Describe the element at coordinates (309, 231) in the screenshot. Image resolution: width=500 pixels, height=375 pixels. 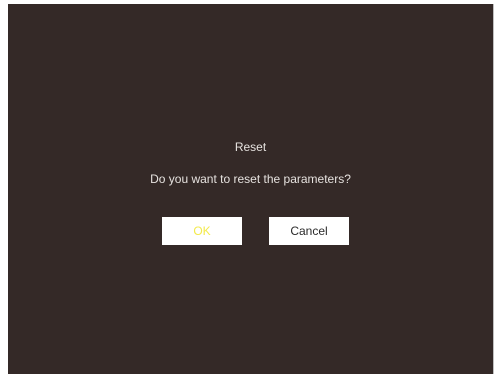
I see `cancel-button: Cancel` at that location.